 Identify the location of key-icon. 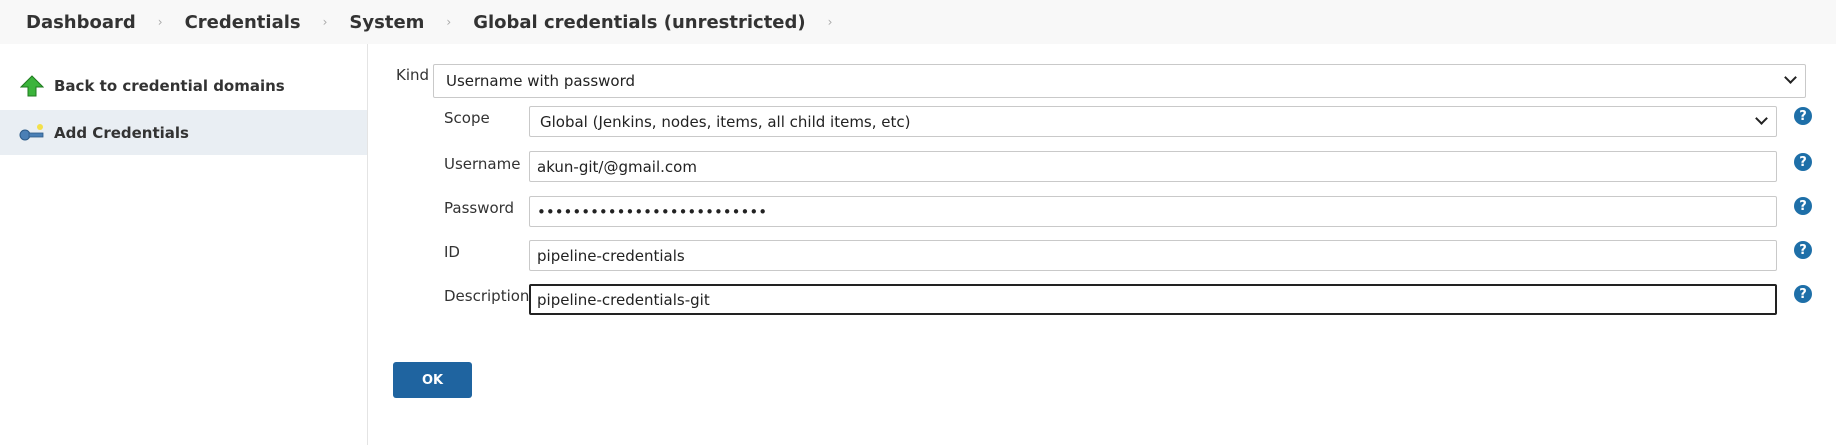
(32, 133).